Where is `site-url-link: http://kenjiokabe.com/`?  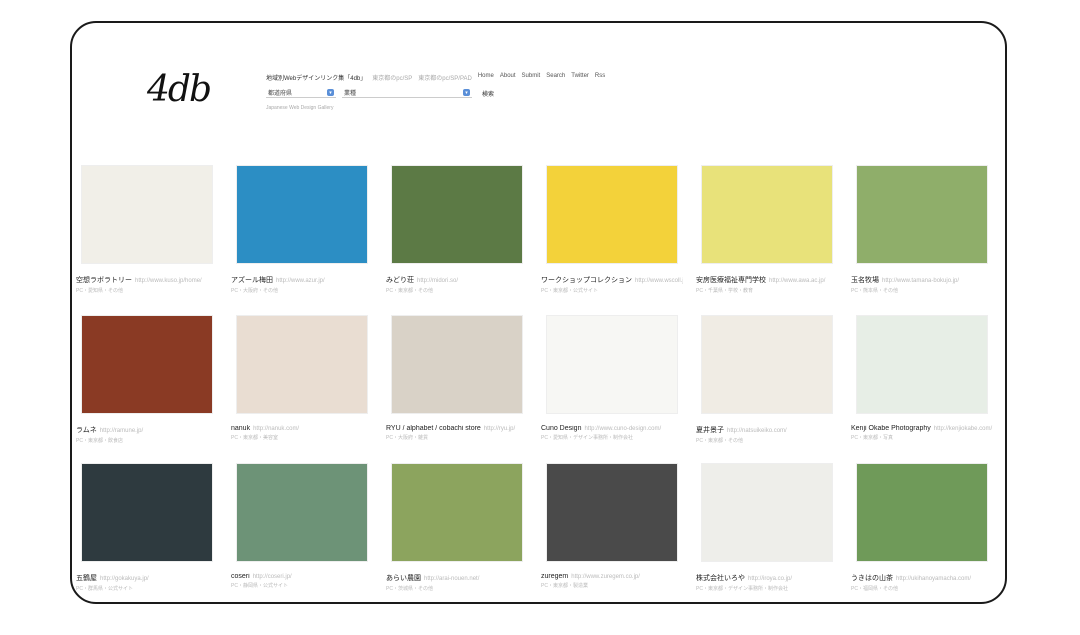
site-url-link: http://kenjiokabe.com/ is located at coordinates (963, 429).